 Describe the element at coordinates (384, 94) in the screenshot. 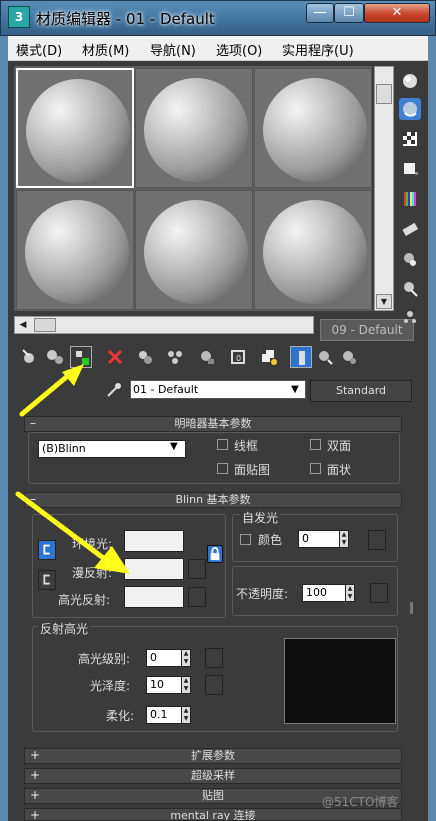

I see `slot-vertical-scroll-thumb` at that location.